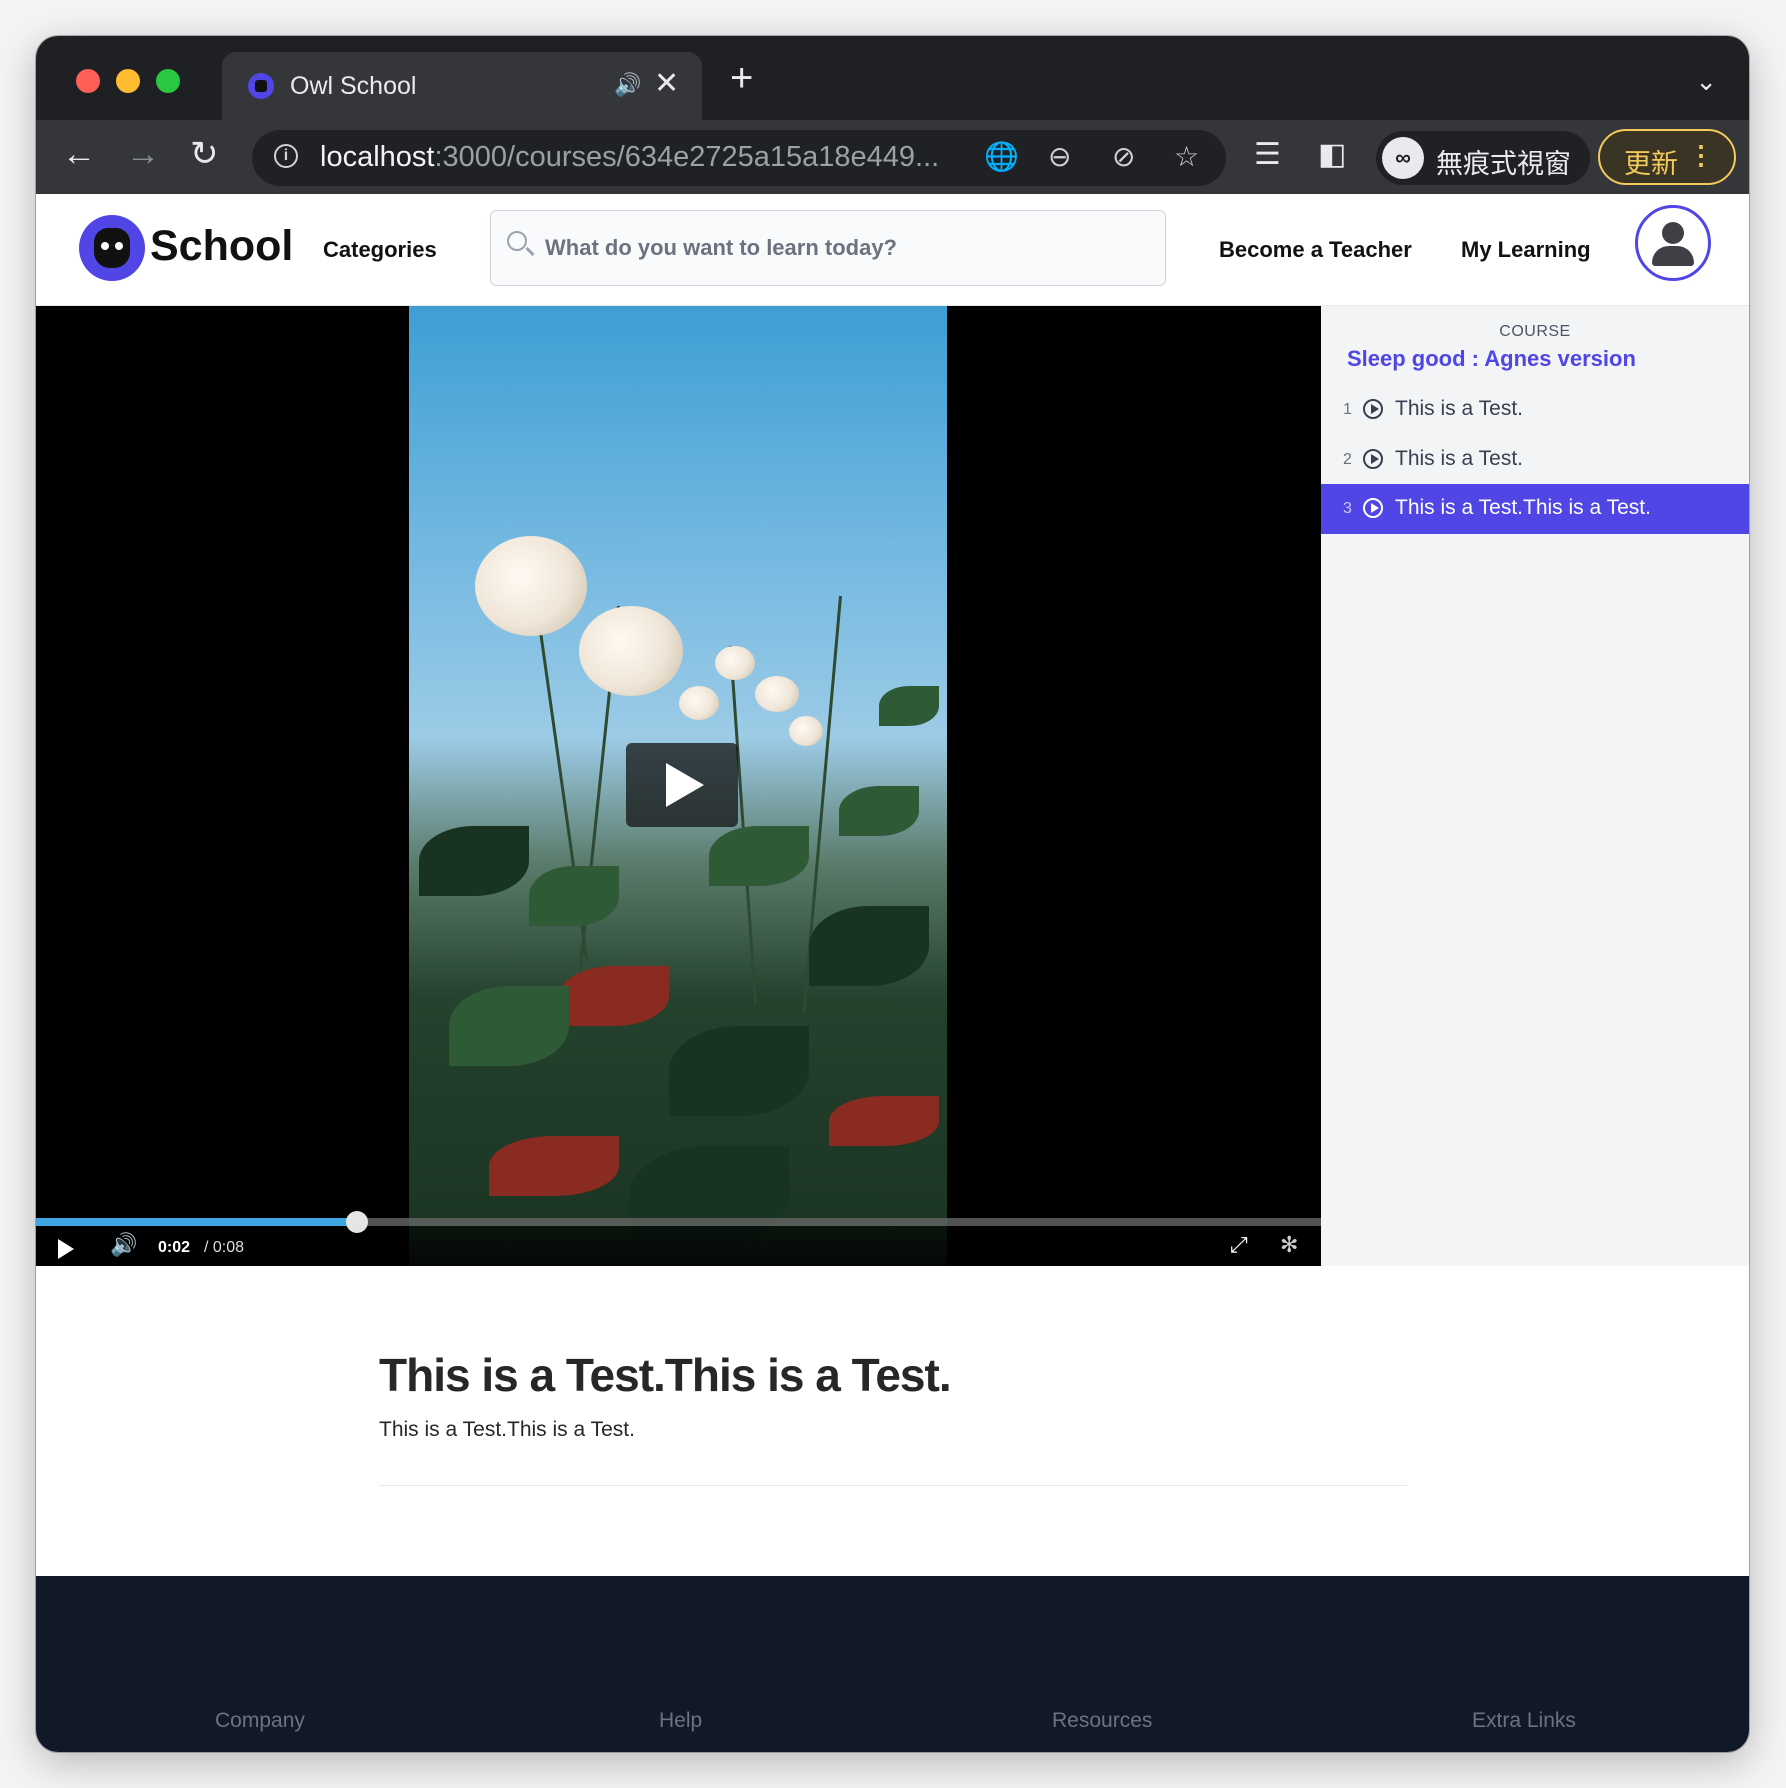 This screenshot has height=1788, width=1786. I want to click on loading-spinner-icon: ✻, so click(1289, 1244).